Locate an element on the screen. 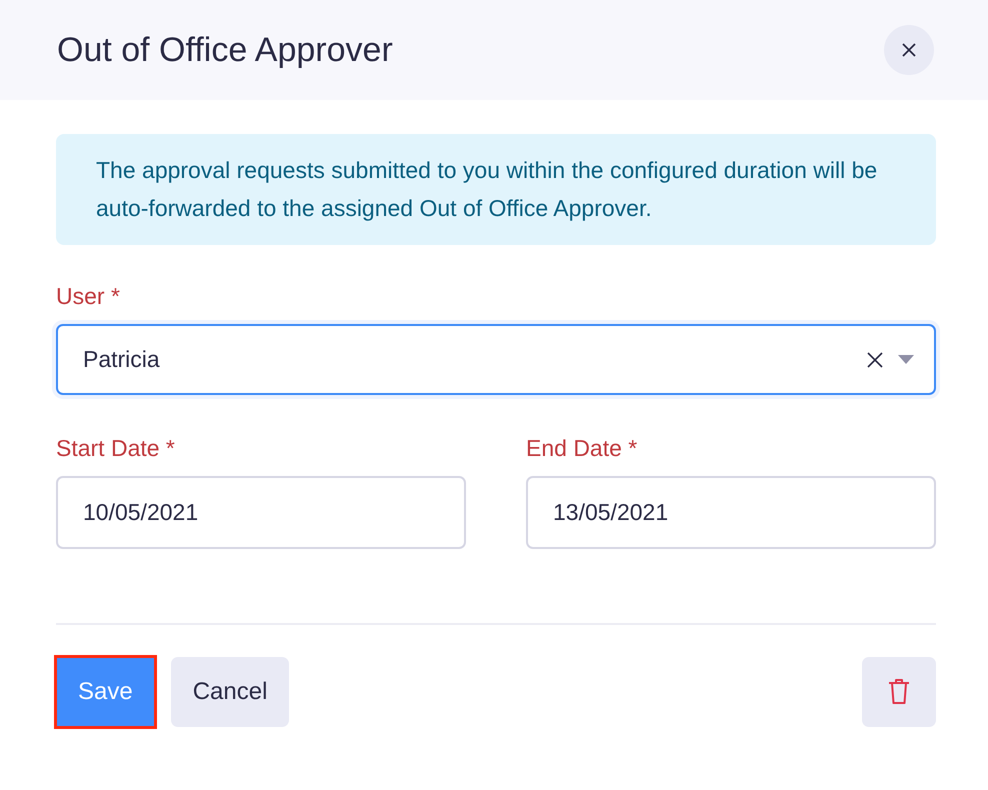 The width and height of the screenshot is (988, 790). trash-icon is located at coordinates (899, 692).